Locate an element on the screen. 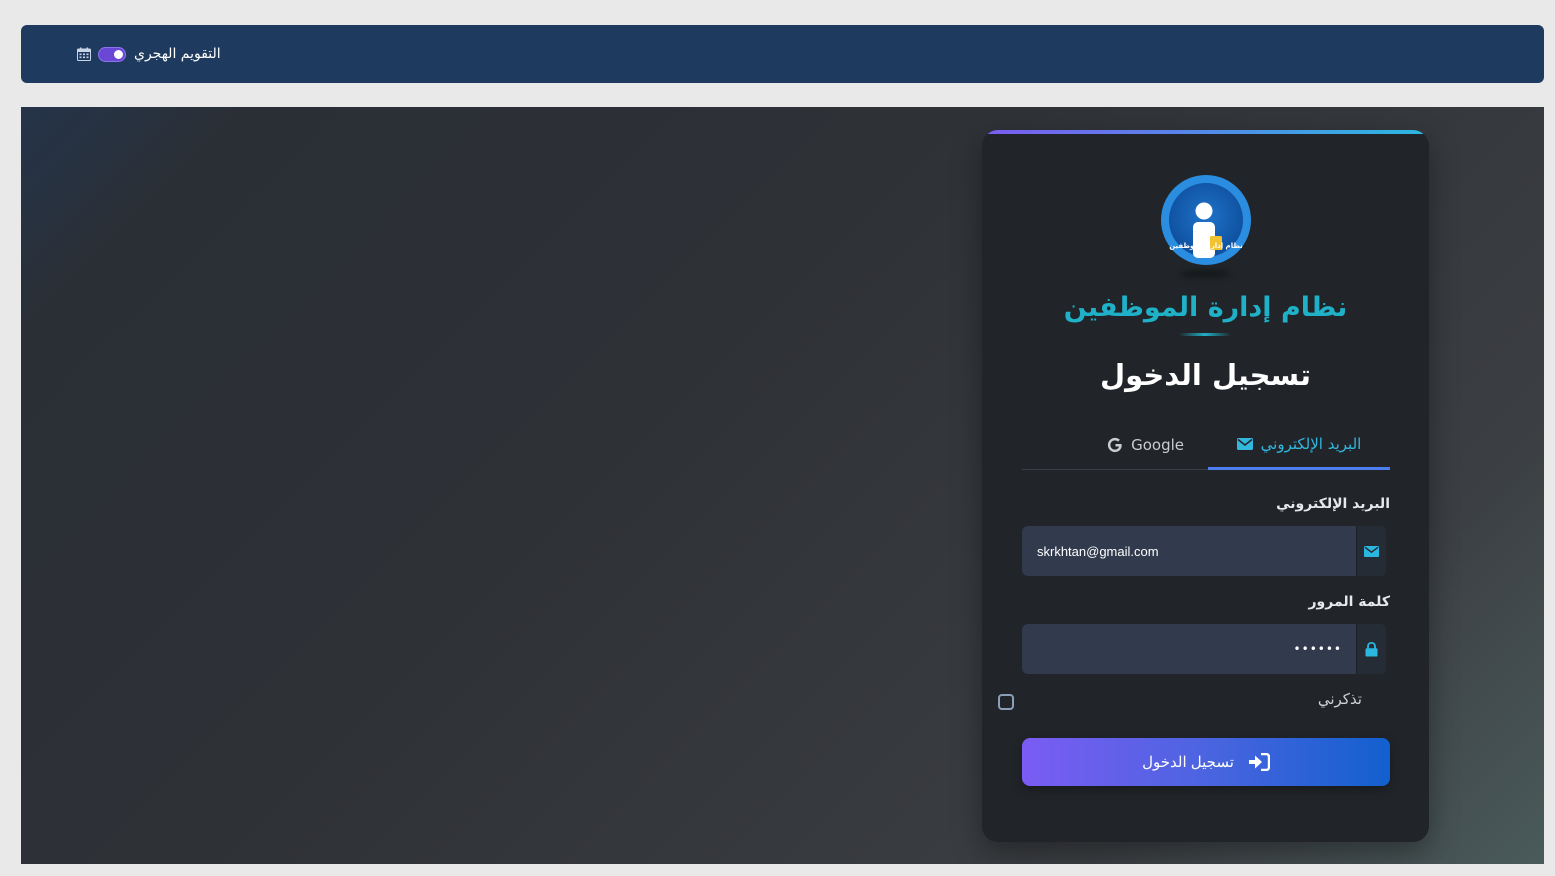  tab-email: البريد الإلكتروني is located at coordinates (1299, 445).